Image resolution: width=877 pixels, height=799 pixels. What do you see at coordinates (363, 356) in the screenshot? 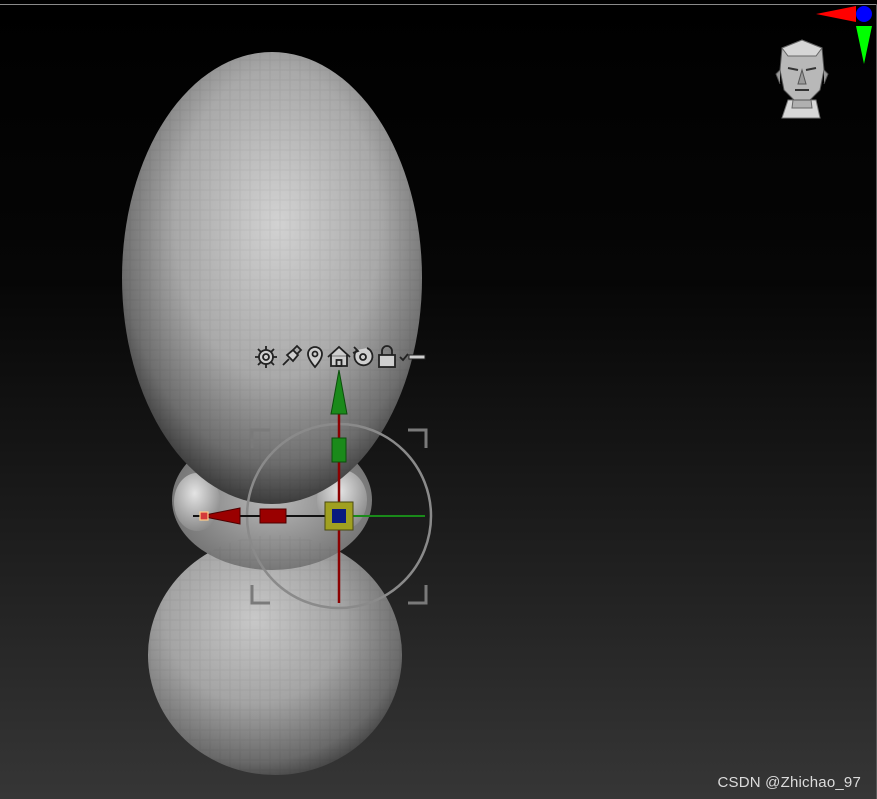
I see `rotate-reset-icon` at bounding box center [363, 356].